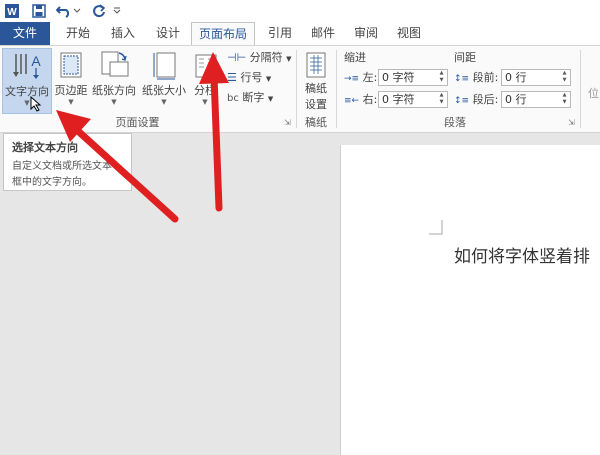  Describe the element at coordinates (164, 81) in the screenshot. I see `size-button: 纸张大小 ▼` at that location.